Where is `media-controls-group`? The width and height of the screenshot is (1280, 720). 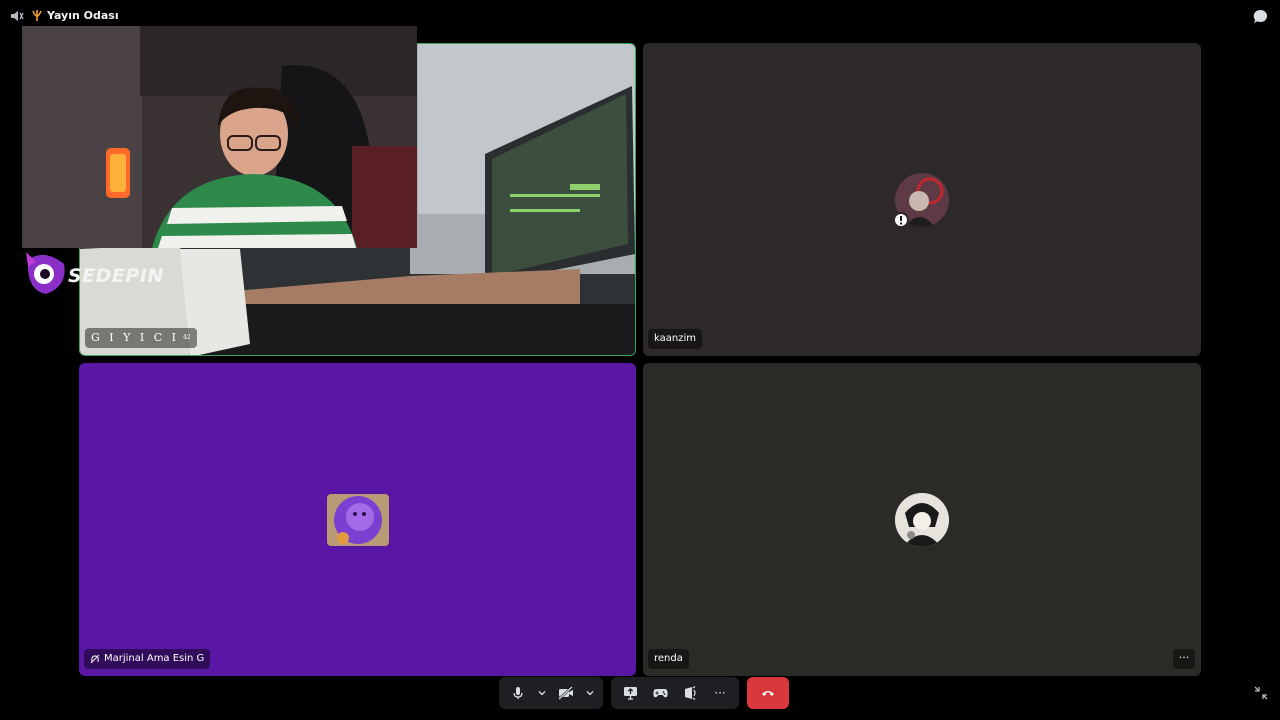 media-controls-group is located at coordinates (551, 693).